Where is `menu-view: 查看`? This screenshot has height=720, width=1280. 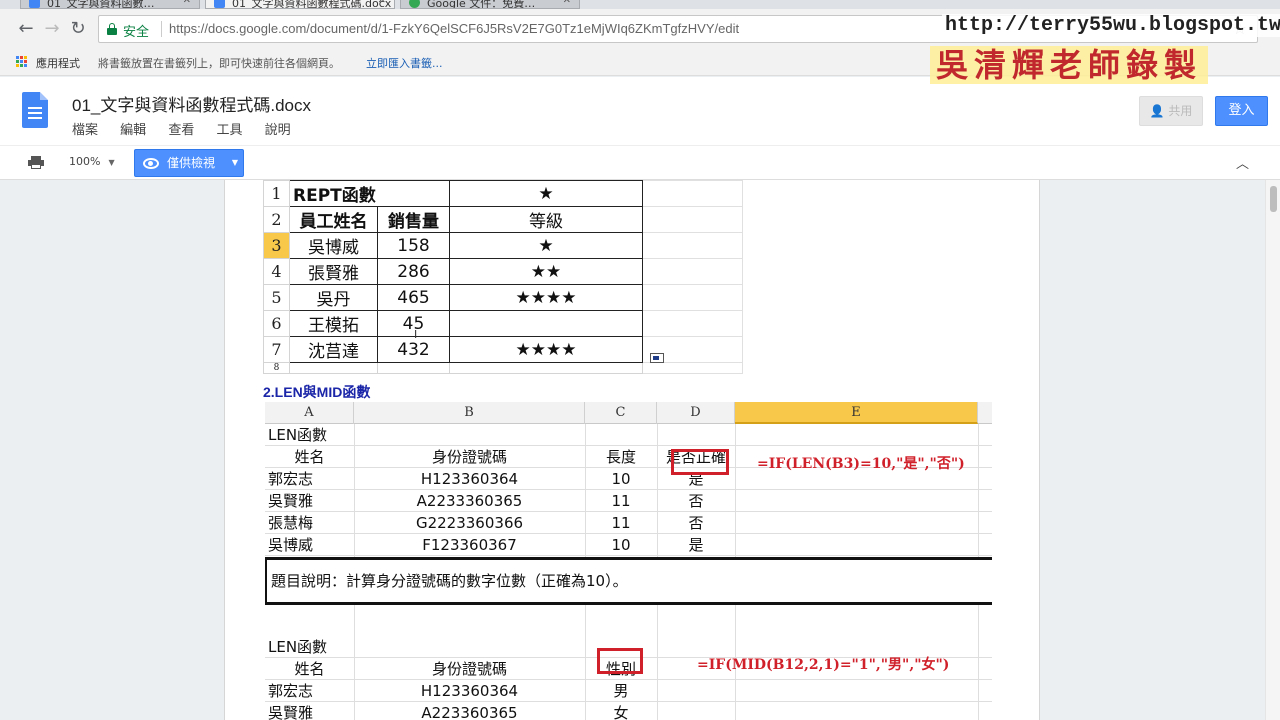 menu-view: 查看 is located at coordinates (181, 130).